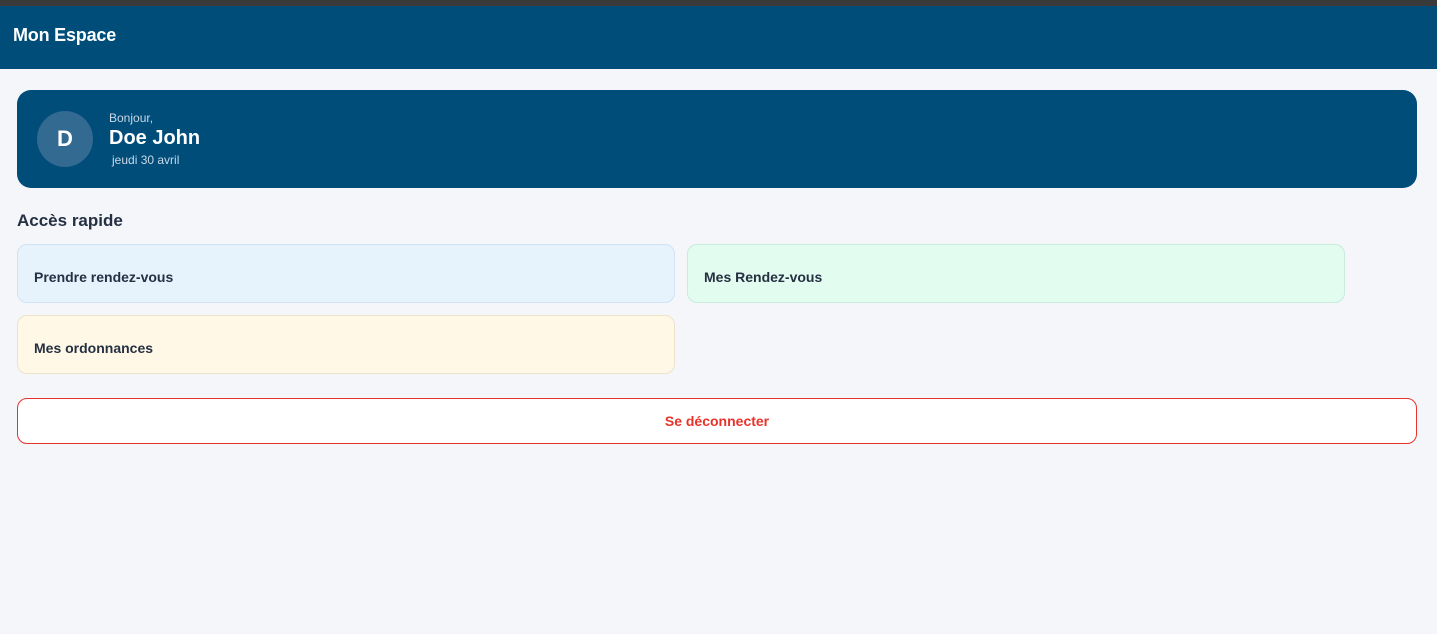 The height and width of the screenshot is (634, 1437). What do you see at coordinates (346, 273) in the screenshot?
I see `book-appointment-card: Prendre rendez-vous` at bounding box center [346, 273].